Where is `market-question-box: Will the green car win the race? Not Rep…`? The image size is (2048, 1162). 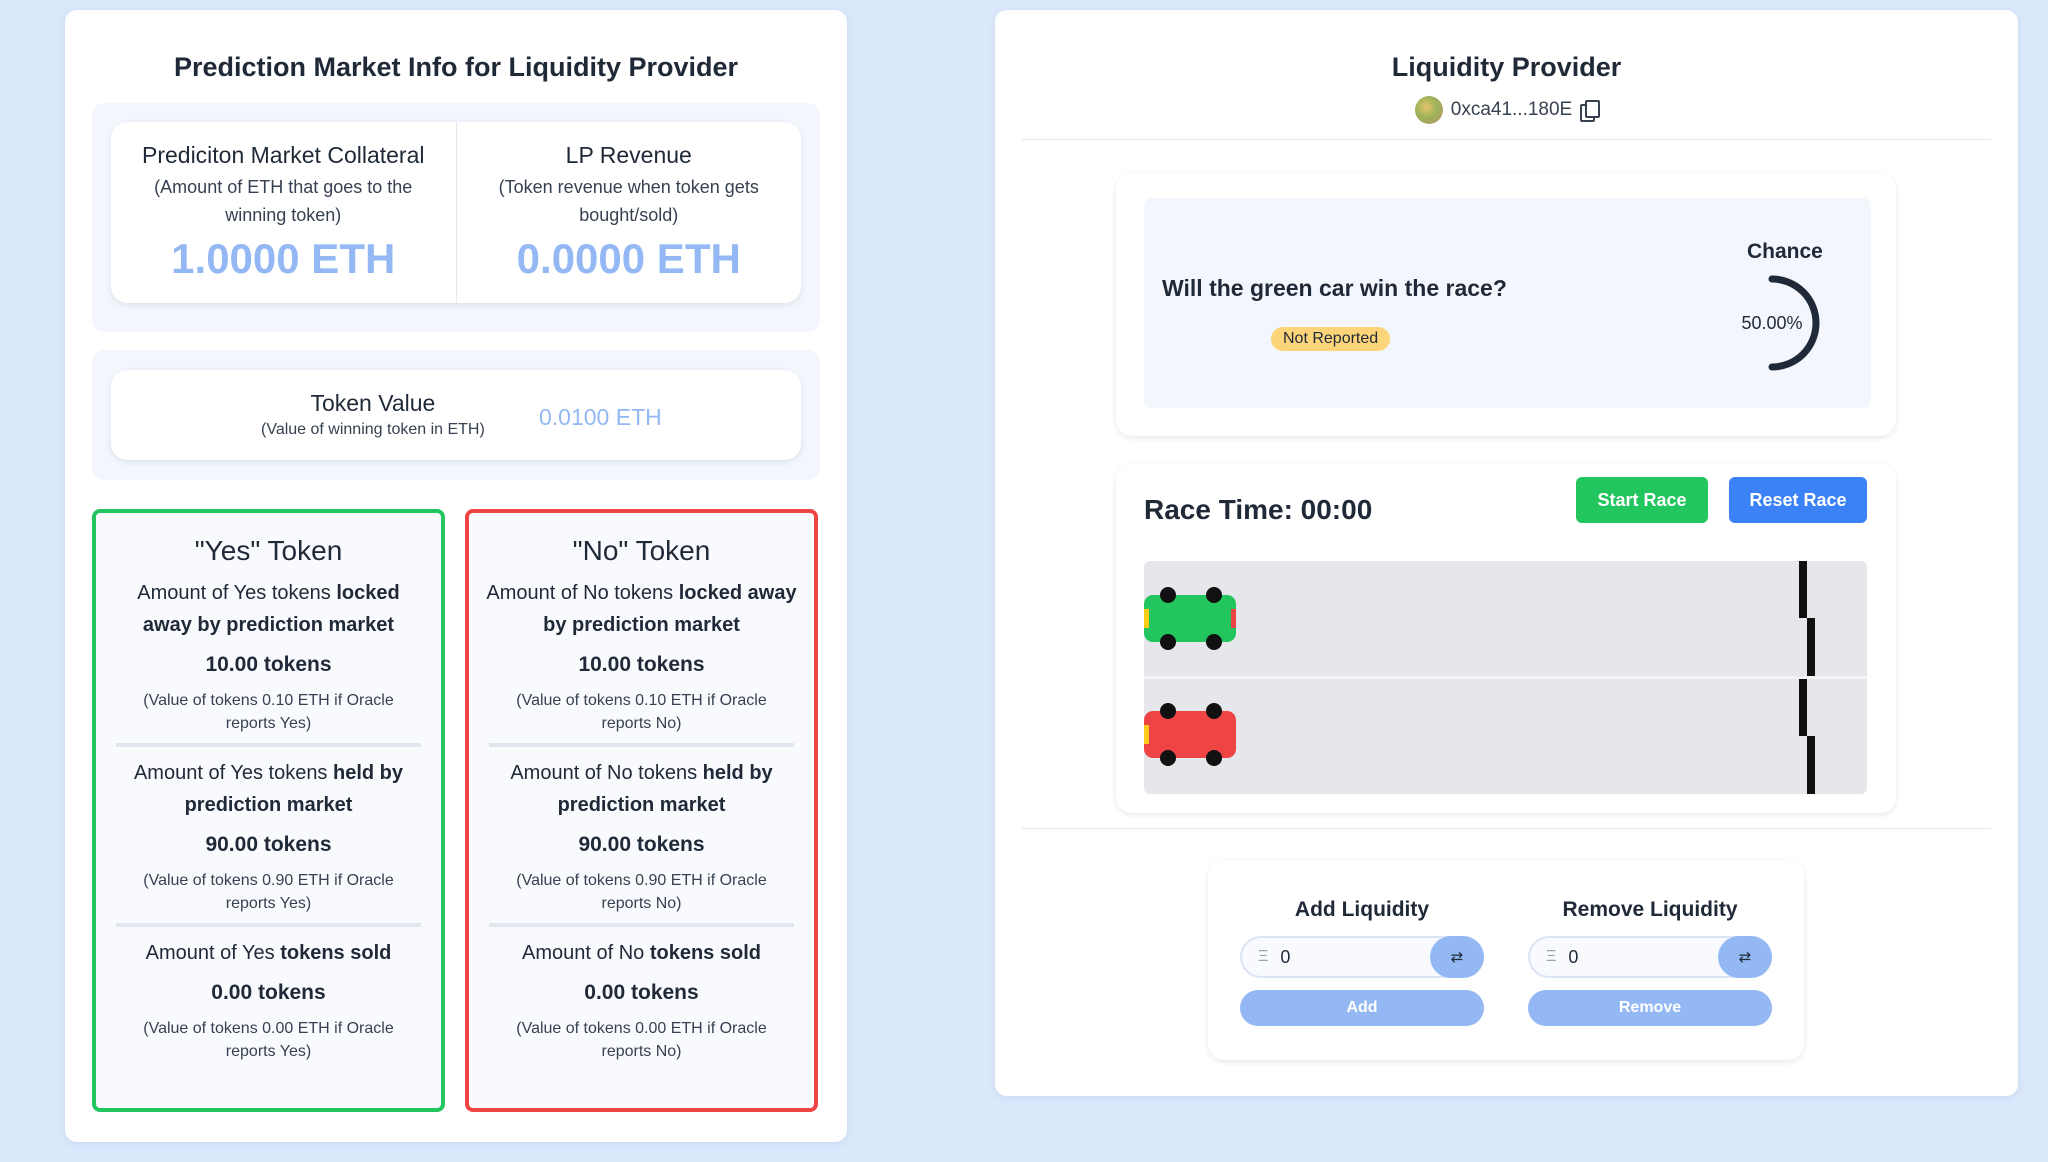
market-question-box: Will the green car win the race? Not Rep… is located at coordinates (1507, 303).